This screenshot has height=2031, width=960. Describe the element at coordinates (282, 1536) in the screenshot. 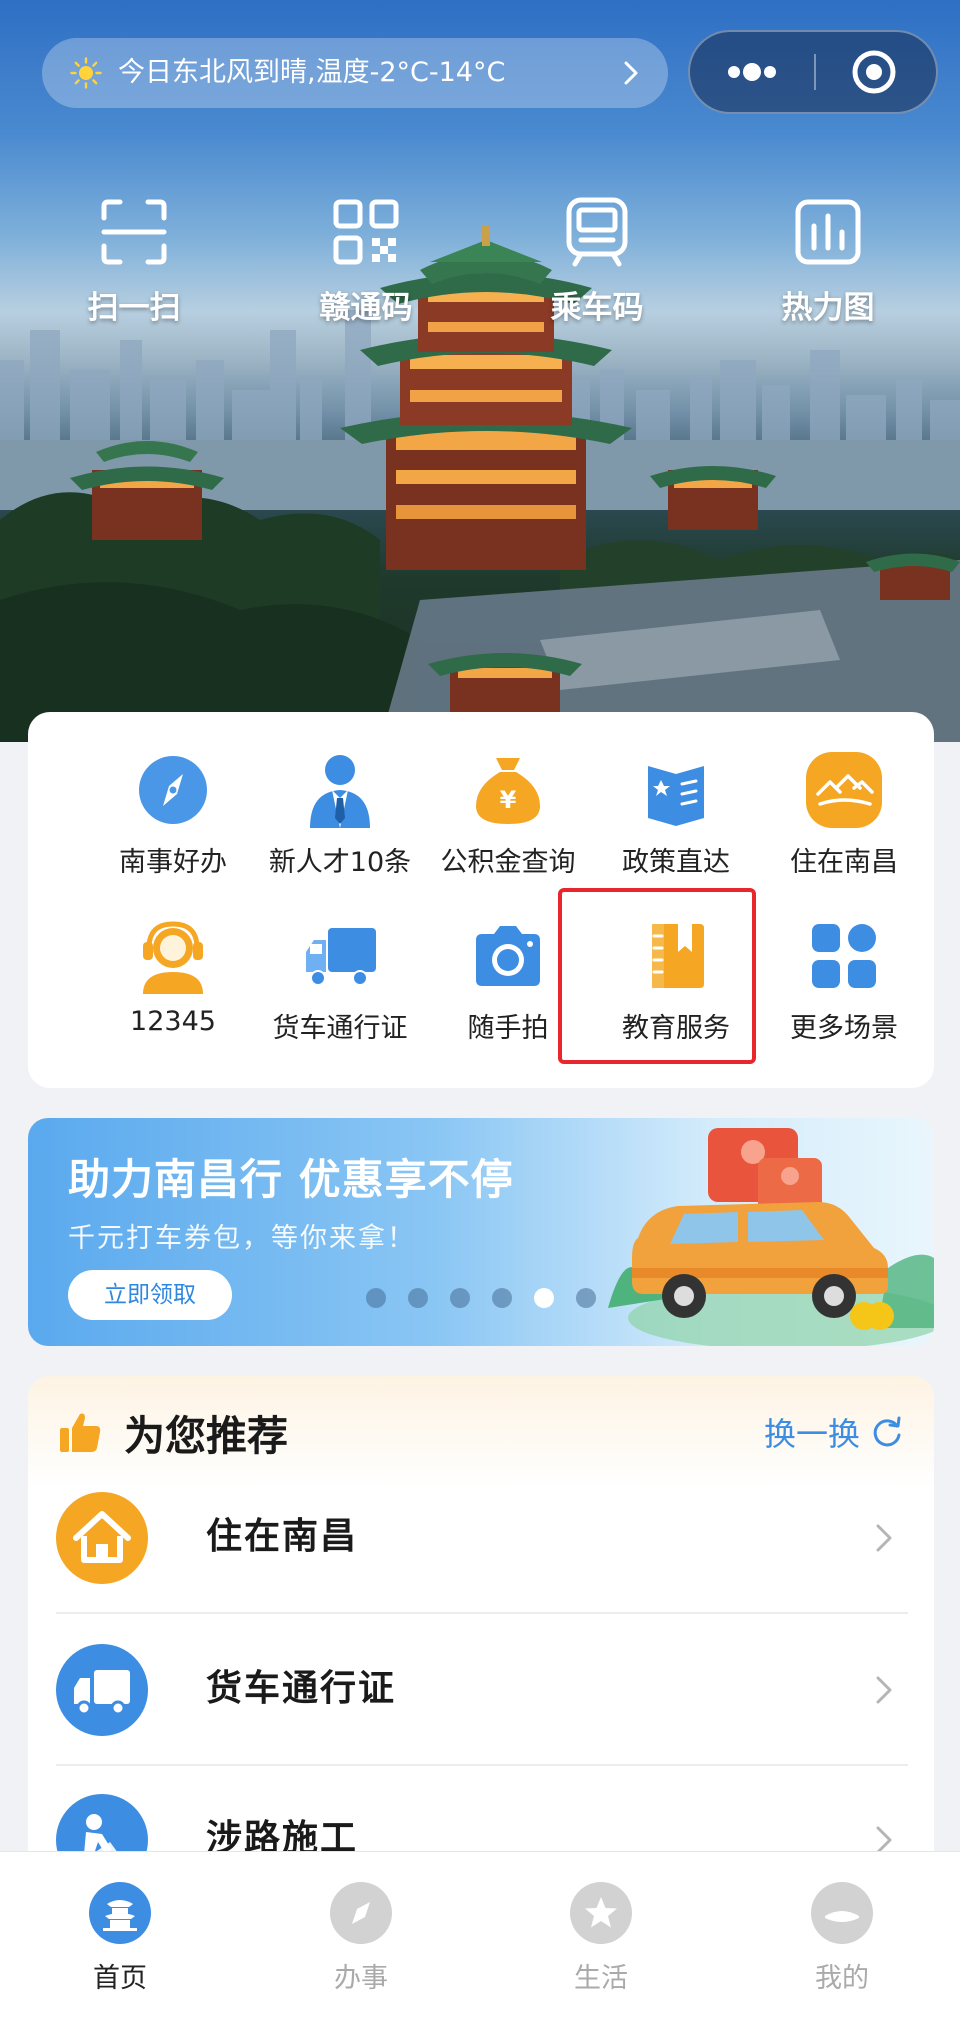

I see `recommend-item-label: 住在南昌` at that location.